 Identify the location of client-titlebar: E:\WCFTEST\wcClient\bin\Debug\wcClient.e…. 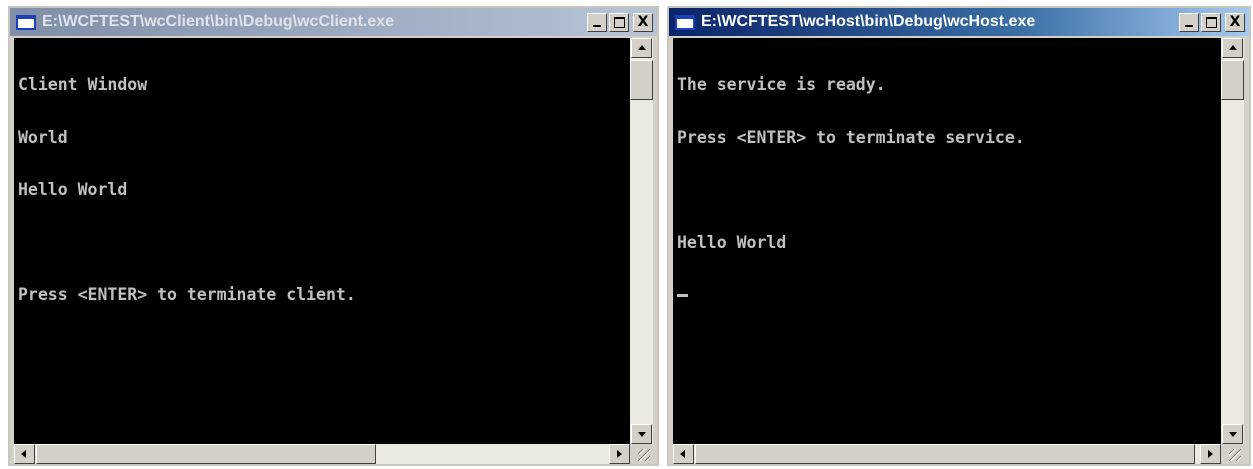
(333, 22).